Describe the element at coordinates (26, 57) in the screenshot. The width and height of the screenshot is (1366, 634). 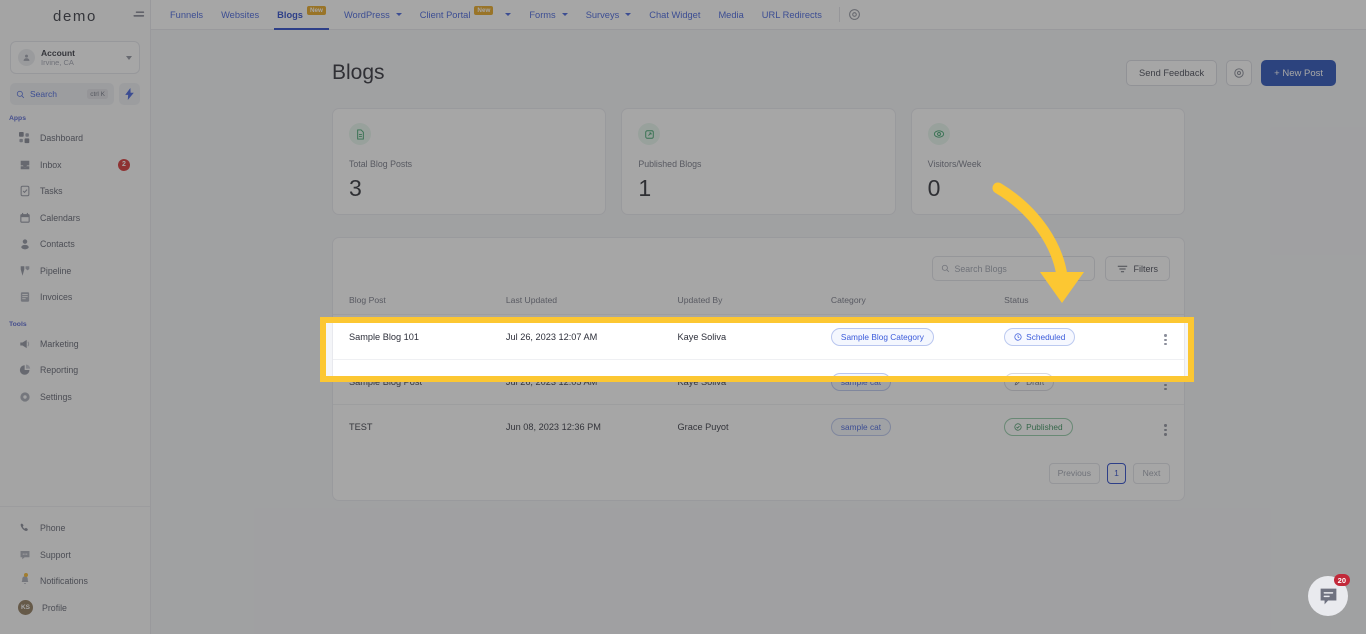
I see `account-avatar-icon` at that location.